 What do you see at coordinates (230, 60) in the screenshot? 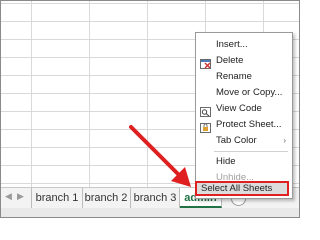
I see `menu-item-label: Delete` at bounding box center [230, 60].